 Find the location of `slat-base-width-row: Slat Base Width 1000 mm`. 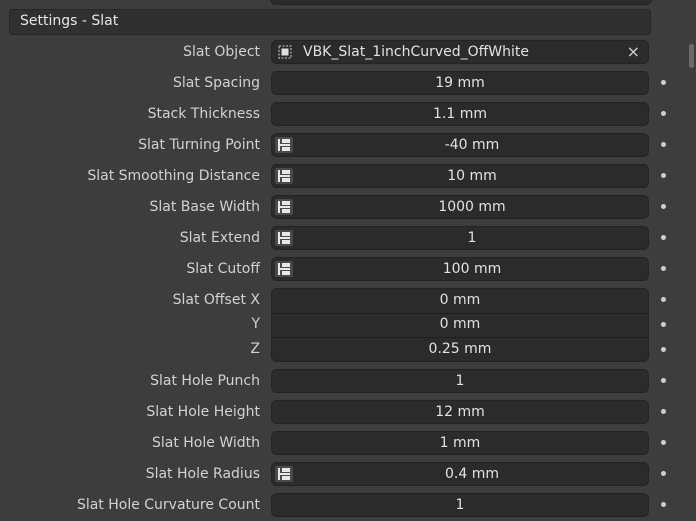

slat-base-width-row: Slat Base Width 1000 mm is located at coordinates (348, 208).